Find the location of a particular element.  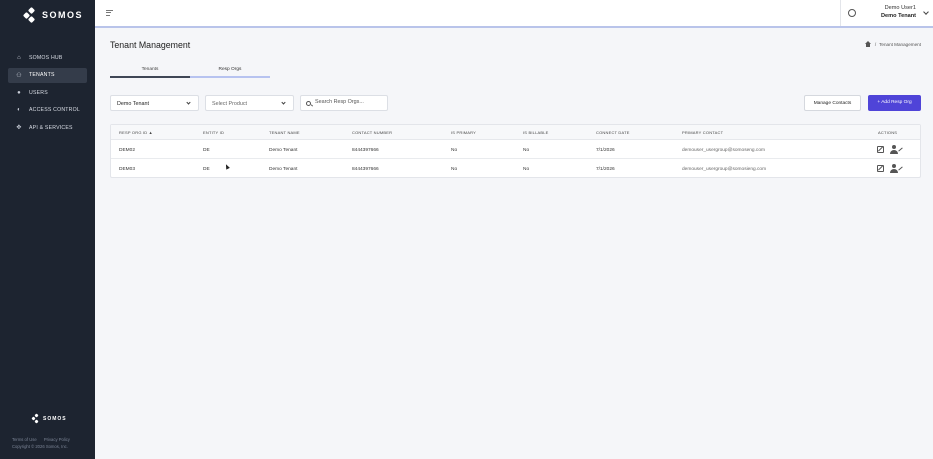

cell-resp-org-id: DEM02 is located at coordinates (127, 150).